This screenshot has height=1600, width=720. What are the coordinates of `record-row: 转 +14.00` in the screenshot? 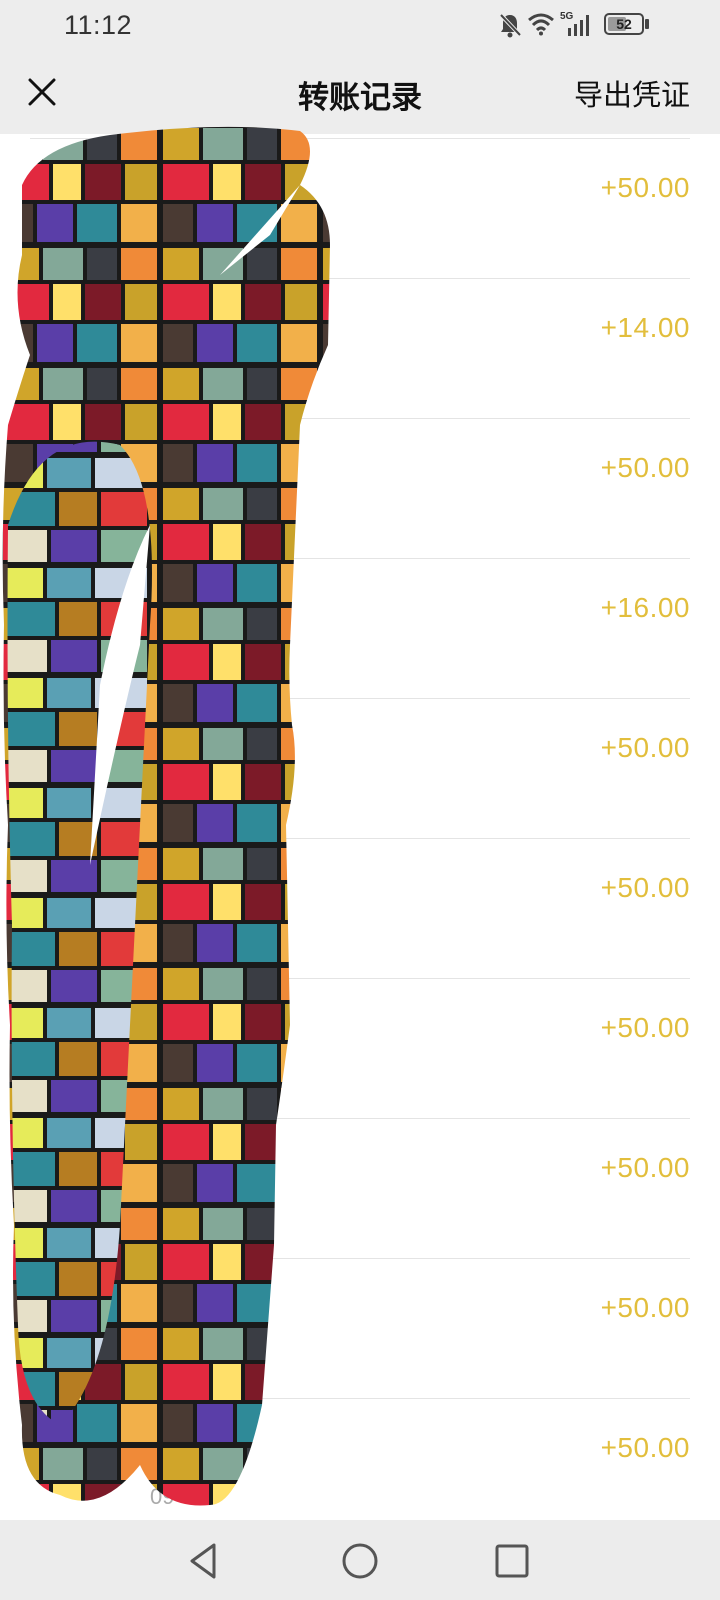 It's located at (360, 348).